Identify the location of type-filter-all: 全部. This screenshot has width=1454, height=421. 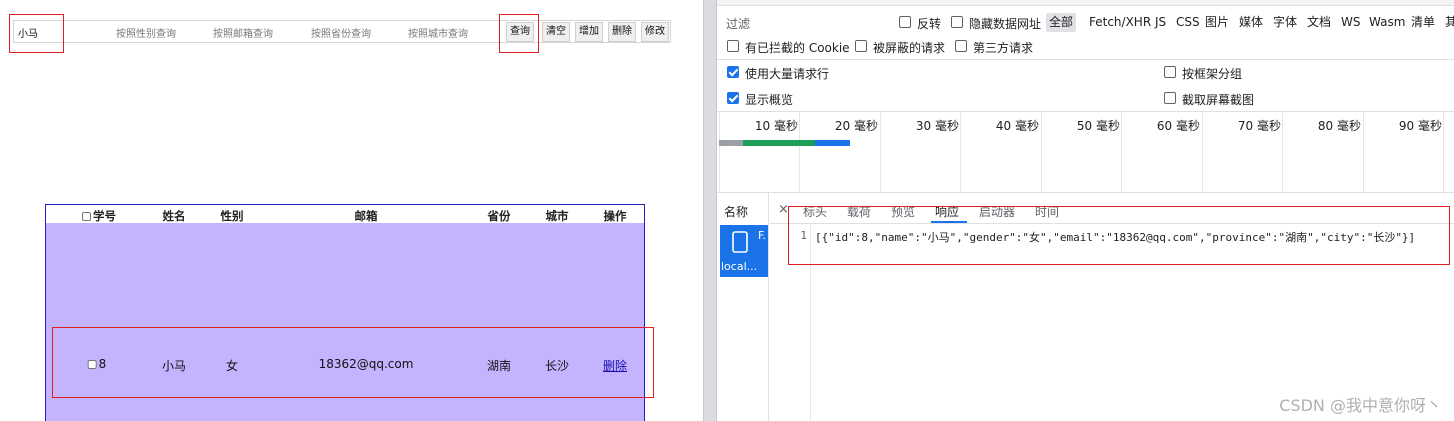
(1061, 22).